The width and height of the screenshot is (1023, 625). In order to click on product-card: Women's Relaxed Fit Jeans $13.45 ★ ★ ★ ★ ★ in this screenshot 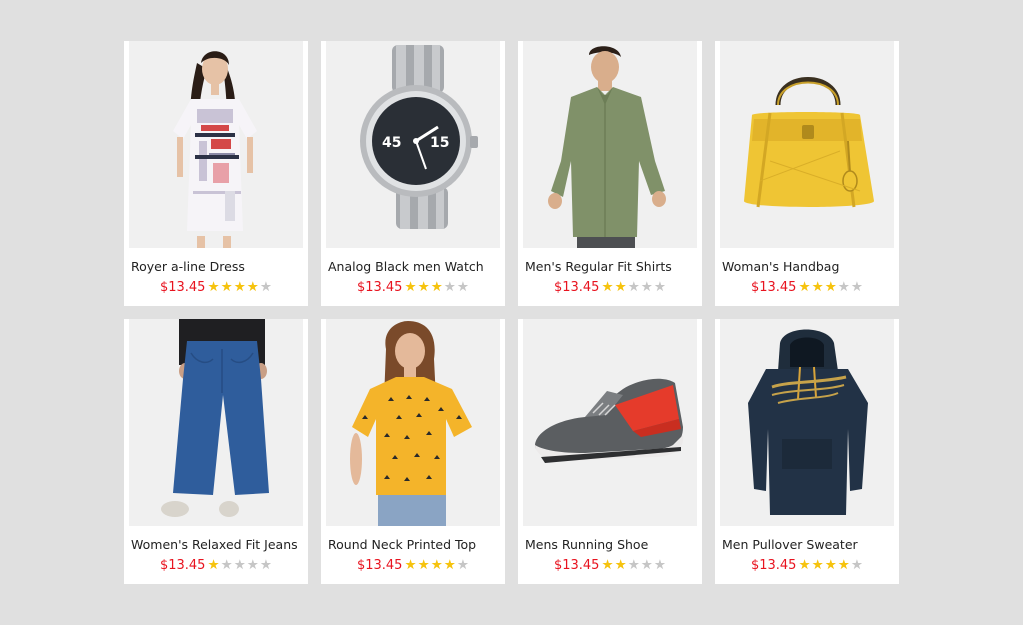, I will do `click(216, 451)`.